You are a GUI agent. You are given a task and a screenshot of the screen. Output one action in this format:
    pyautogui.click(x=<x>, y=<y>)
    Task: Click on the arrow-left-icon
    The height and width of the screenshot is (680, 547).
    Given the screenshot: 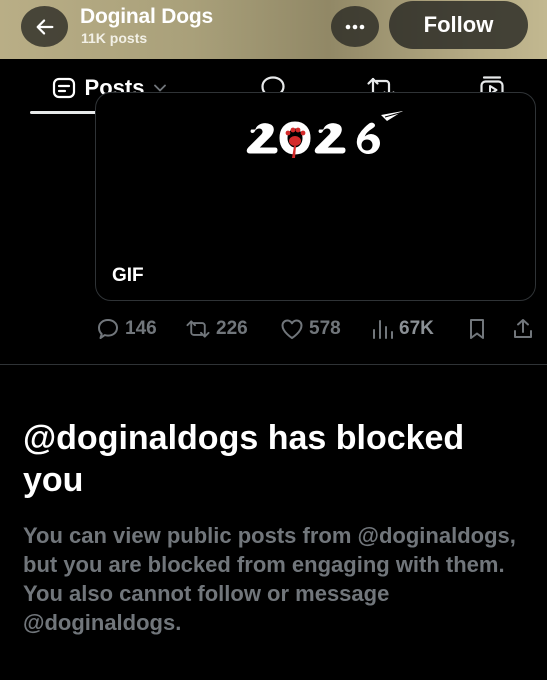 What is the action you would take?
    pyautogui.click(x=44, y=26)
    